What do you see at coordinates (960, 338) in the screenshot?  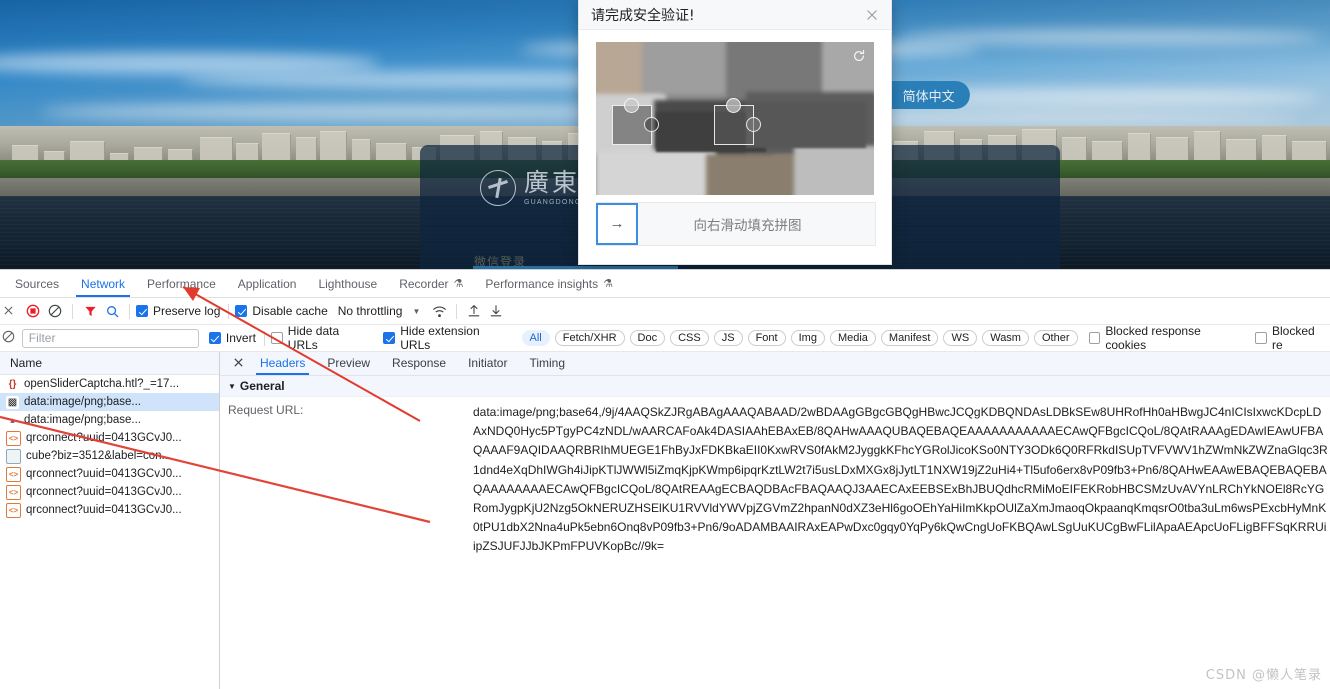 I see `type-filter-ws: WS` at bounding box center [960, 338].